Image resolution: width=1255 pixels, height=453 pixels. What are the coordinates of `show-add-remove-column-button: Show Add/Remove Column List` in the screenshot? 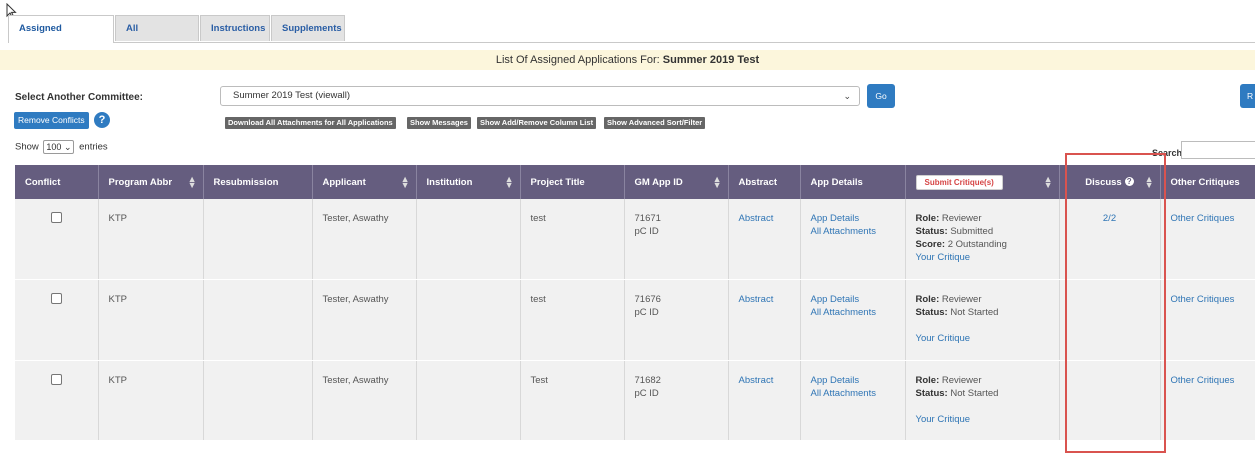 It's located at (537, 123).